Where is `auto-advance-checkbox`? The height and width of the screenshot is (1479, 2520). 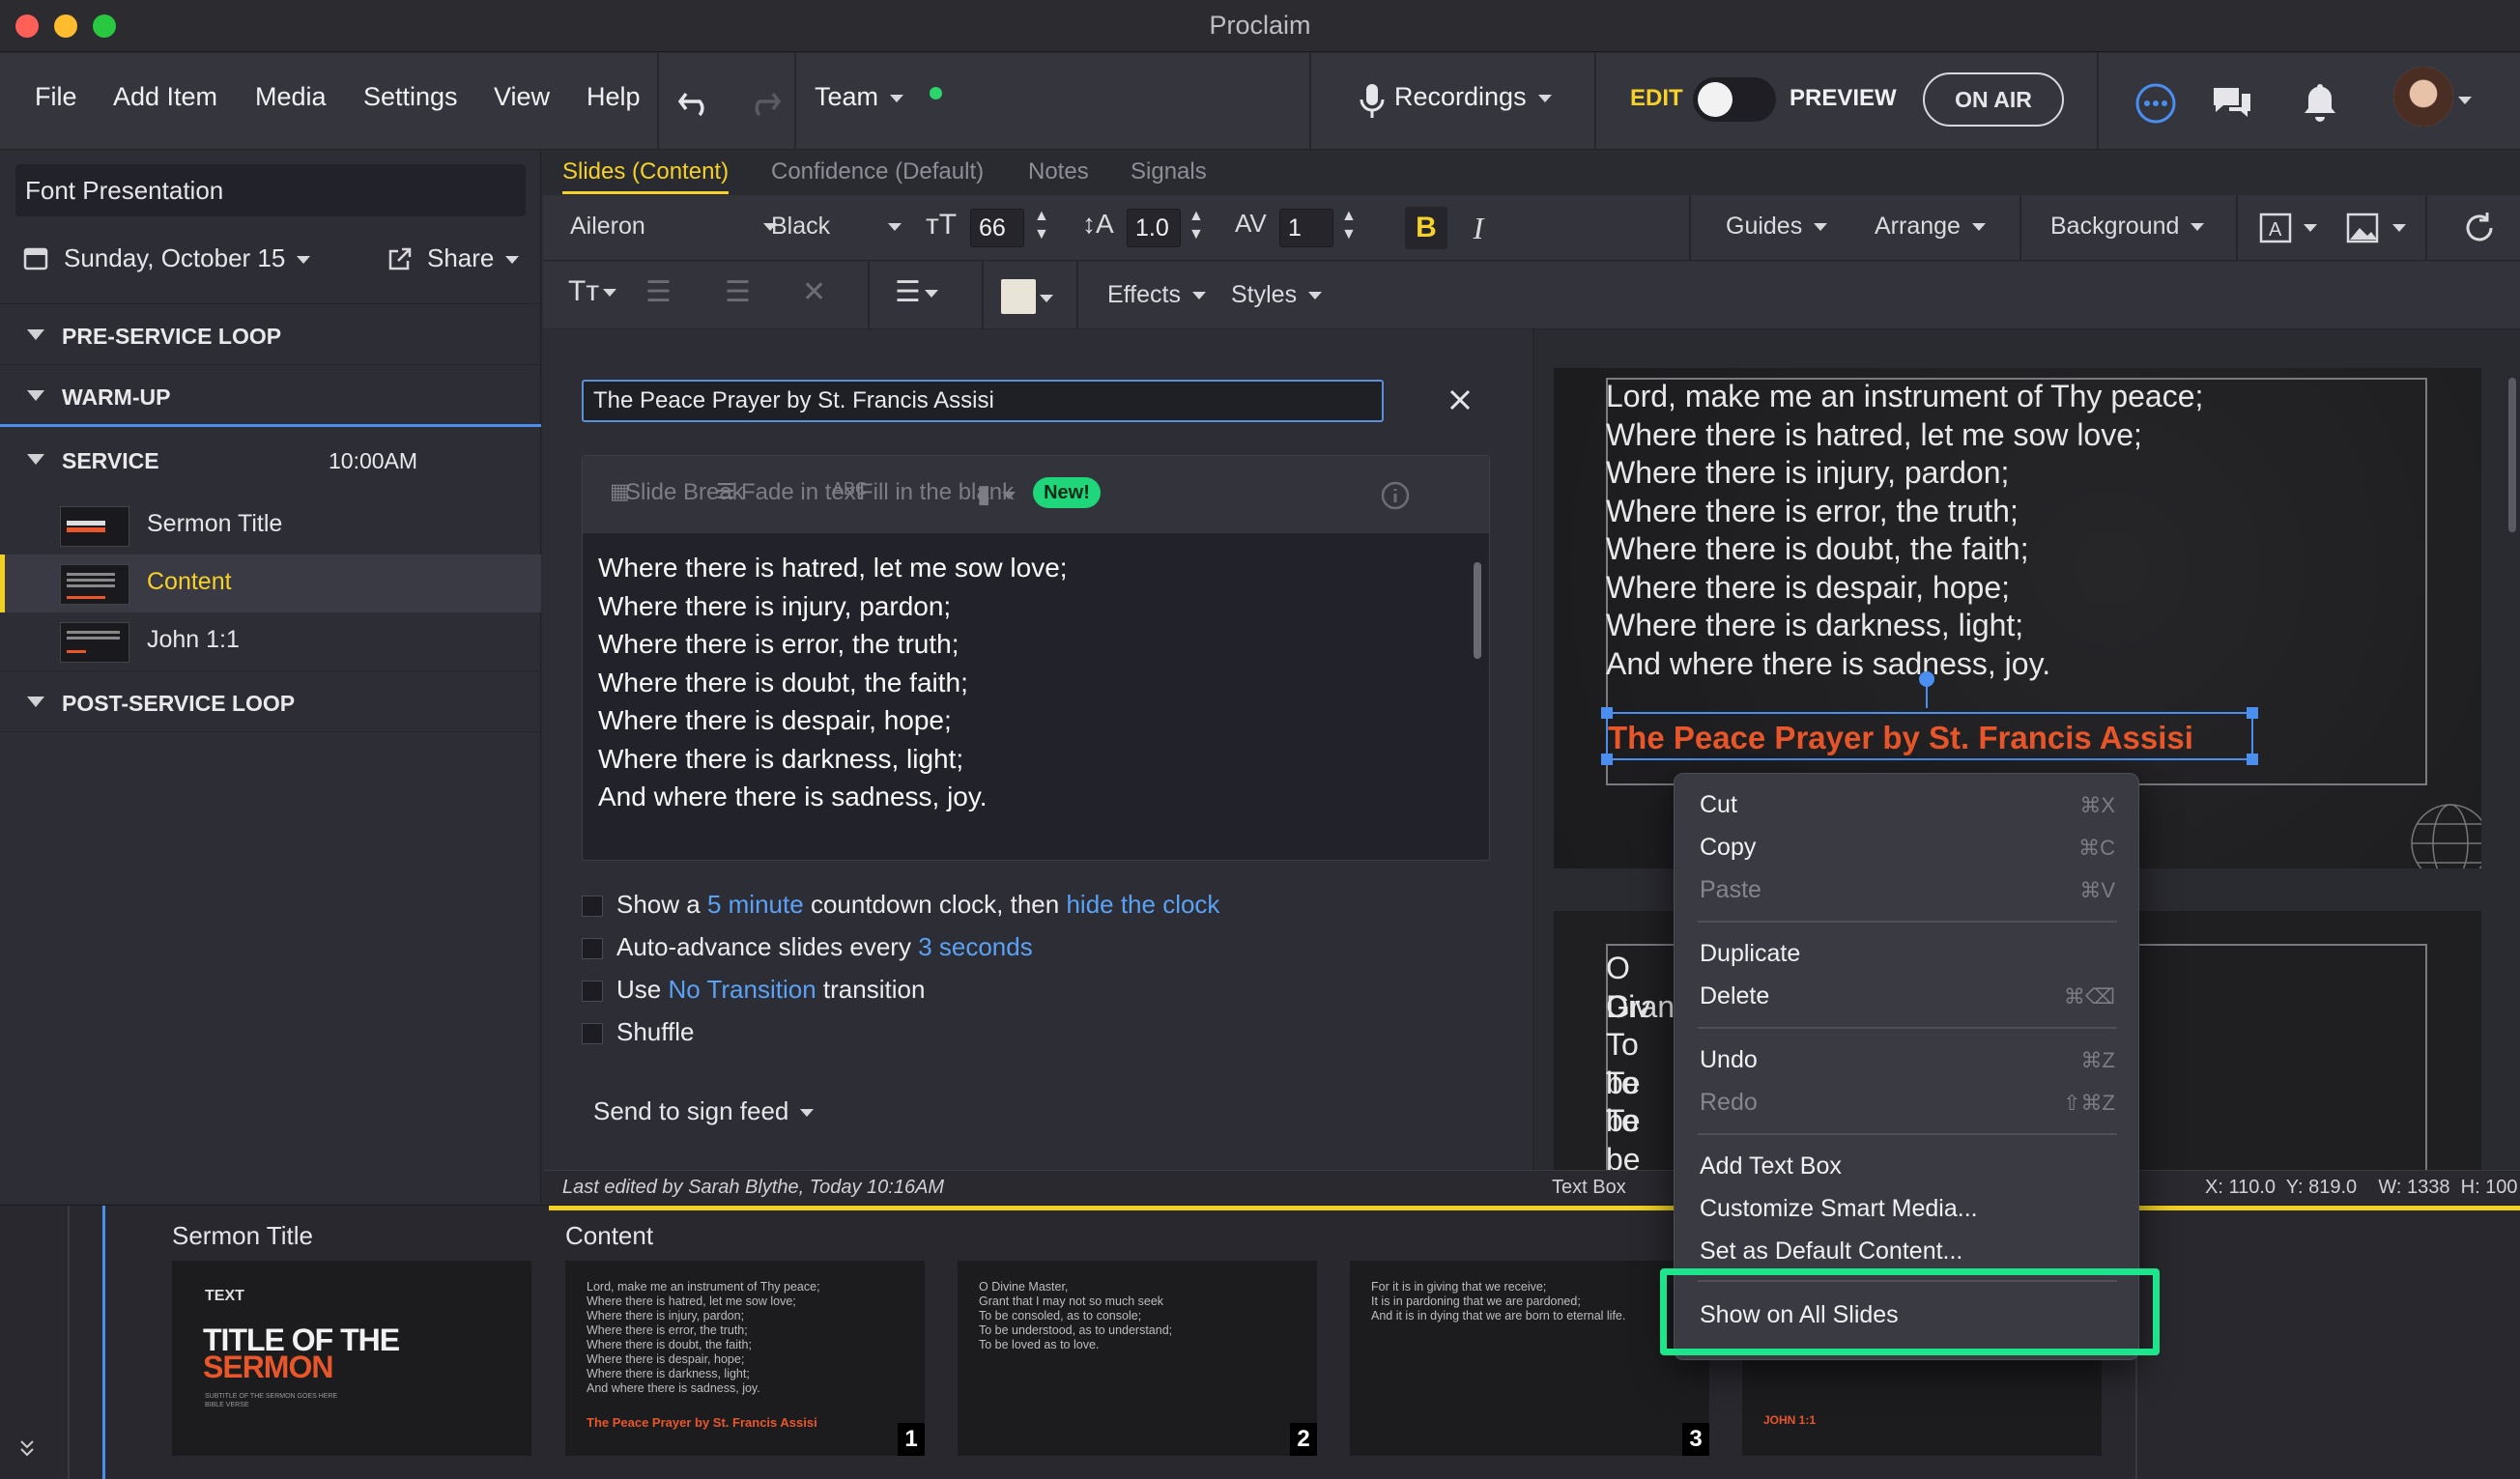
auto-advance-checkbox is located at coordinates (592, 949).